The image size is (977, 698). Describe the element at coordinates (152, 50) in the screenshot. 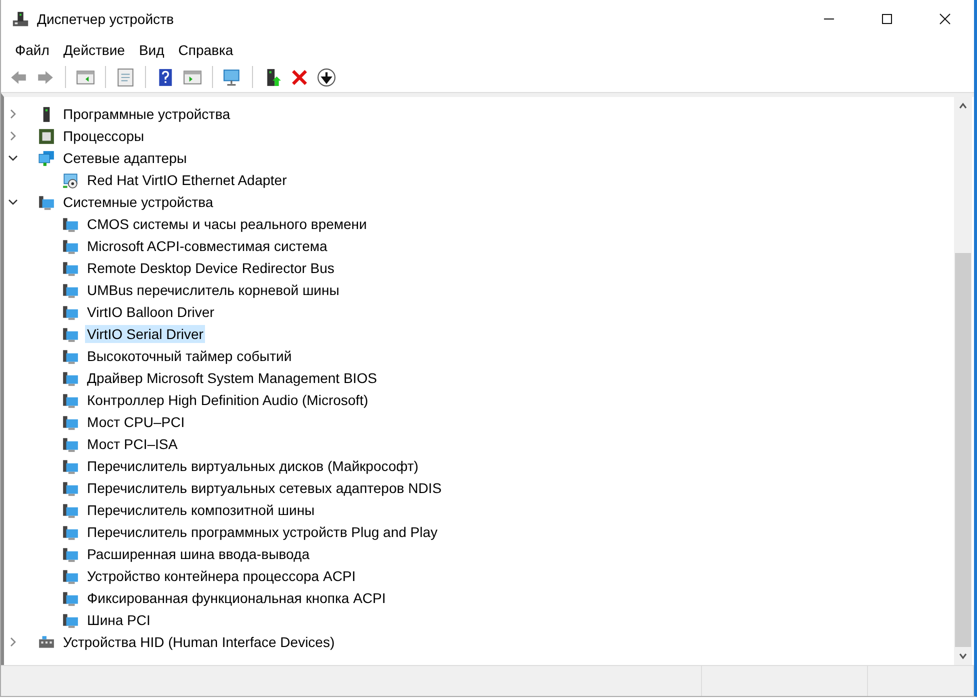

I see `menu-item: Вид` at that location.